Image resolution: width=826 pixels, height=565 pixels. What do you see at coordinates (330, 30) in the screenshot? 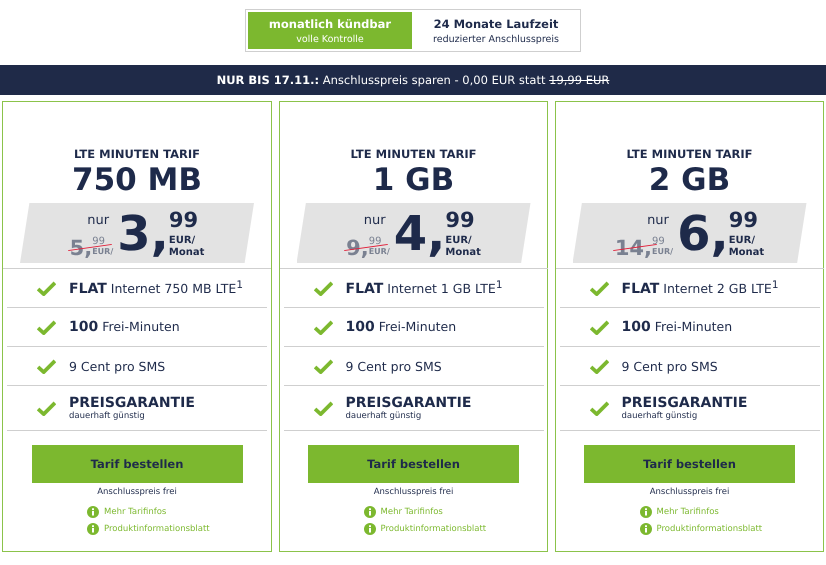
I see `tab: monatlich kündbar volle Kontrolle` at bounding box center [330, 30].